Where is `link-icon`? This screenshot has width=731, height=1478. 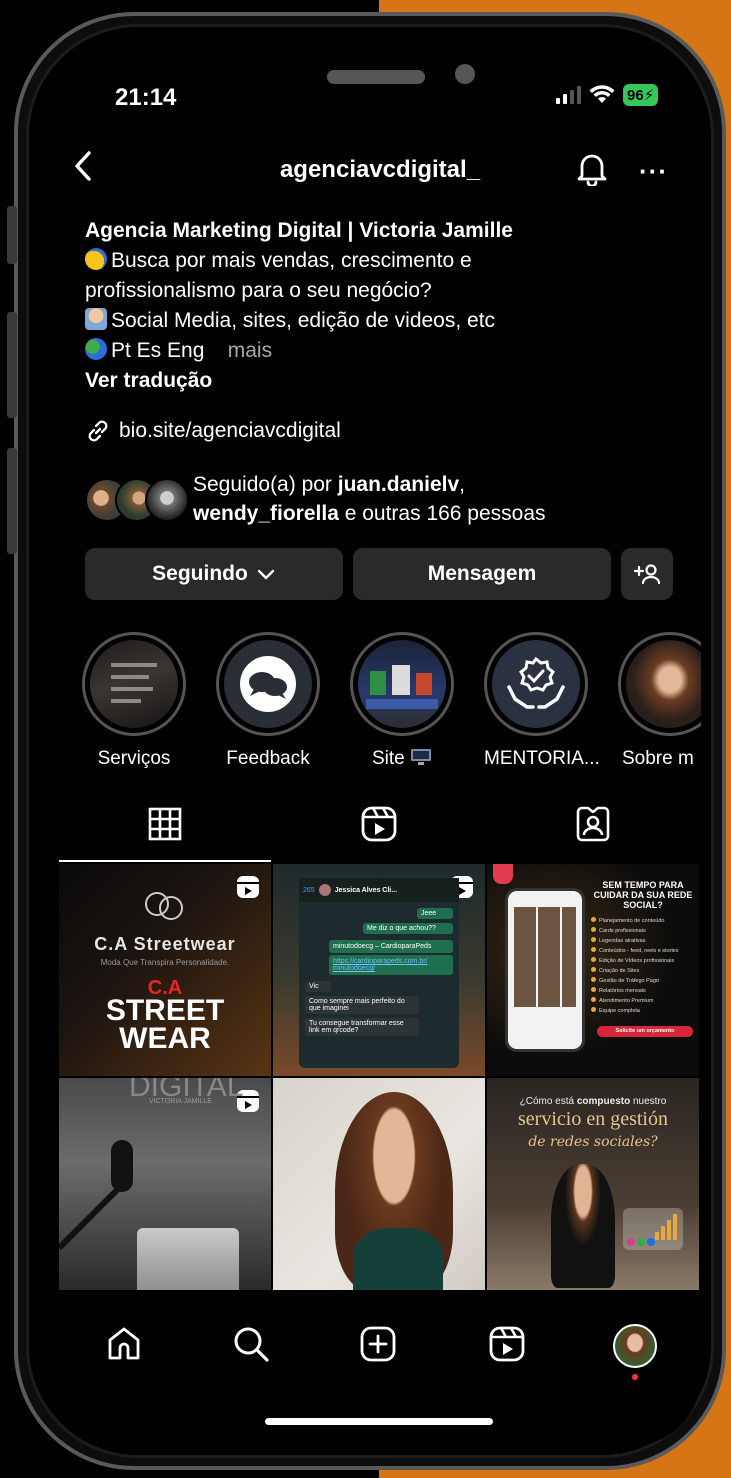 link-icon is located at coordinates (98, 431).